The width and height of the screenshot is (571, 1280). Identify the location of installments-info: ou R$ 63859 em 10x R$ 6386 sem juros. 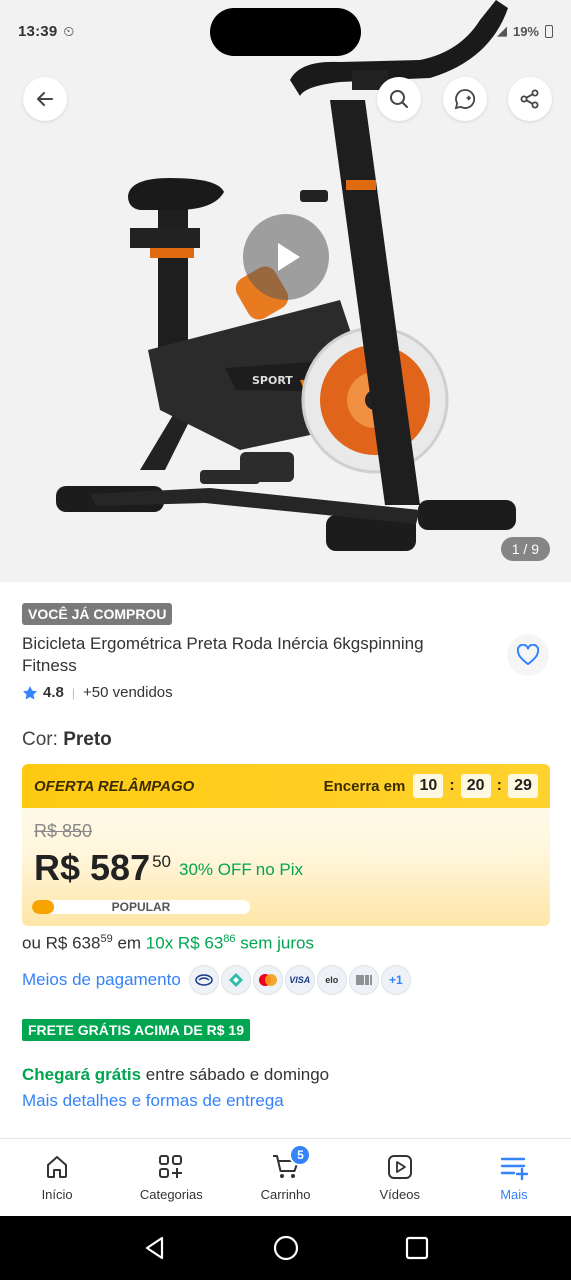
(168, 943).